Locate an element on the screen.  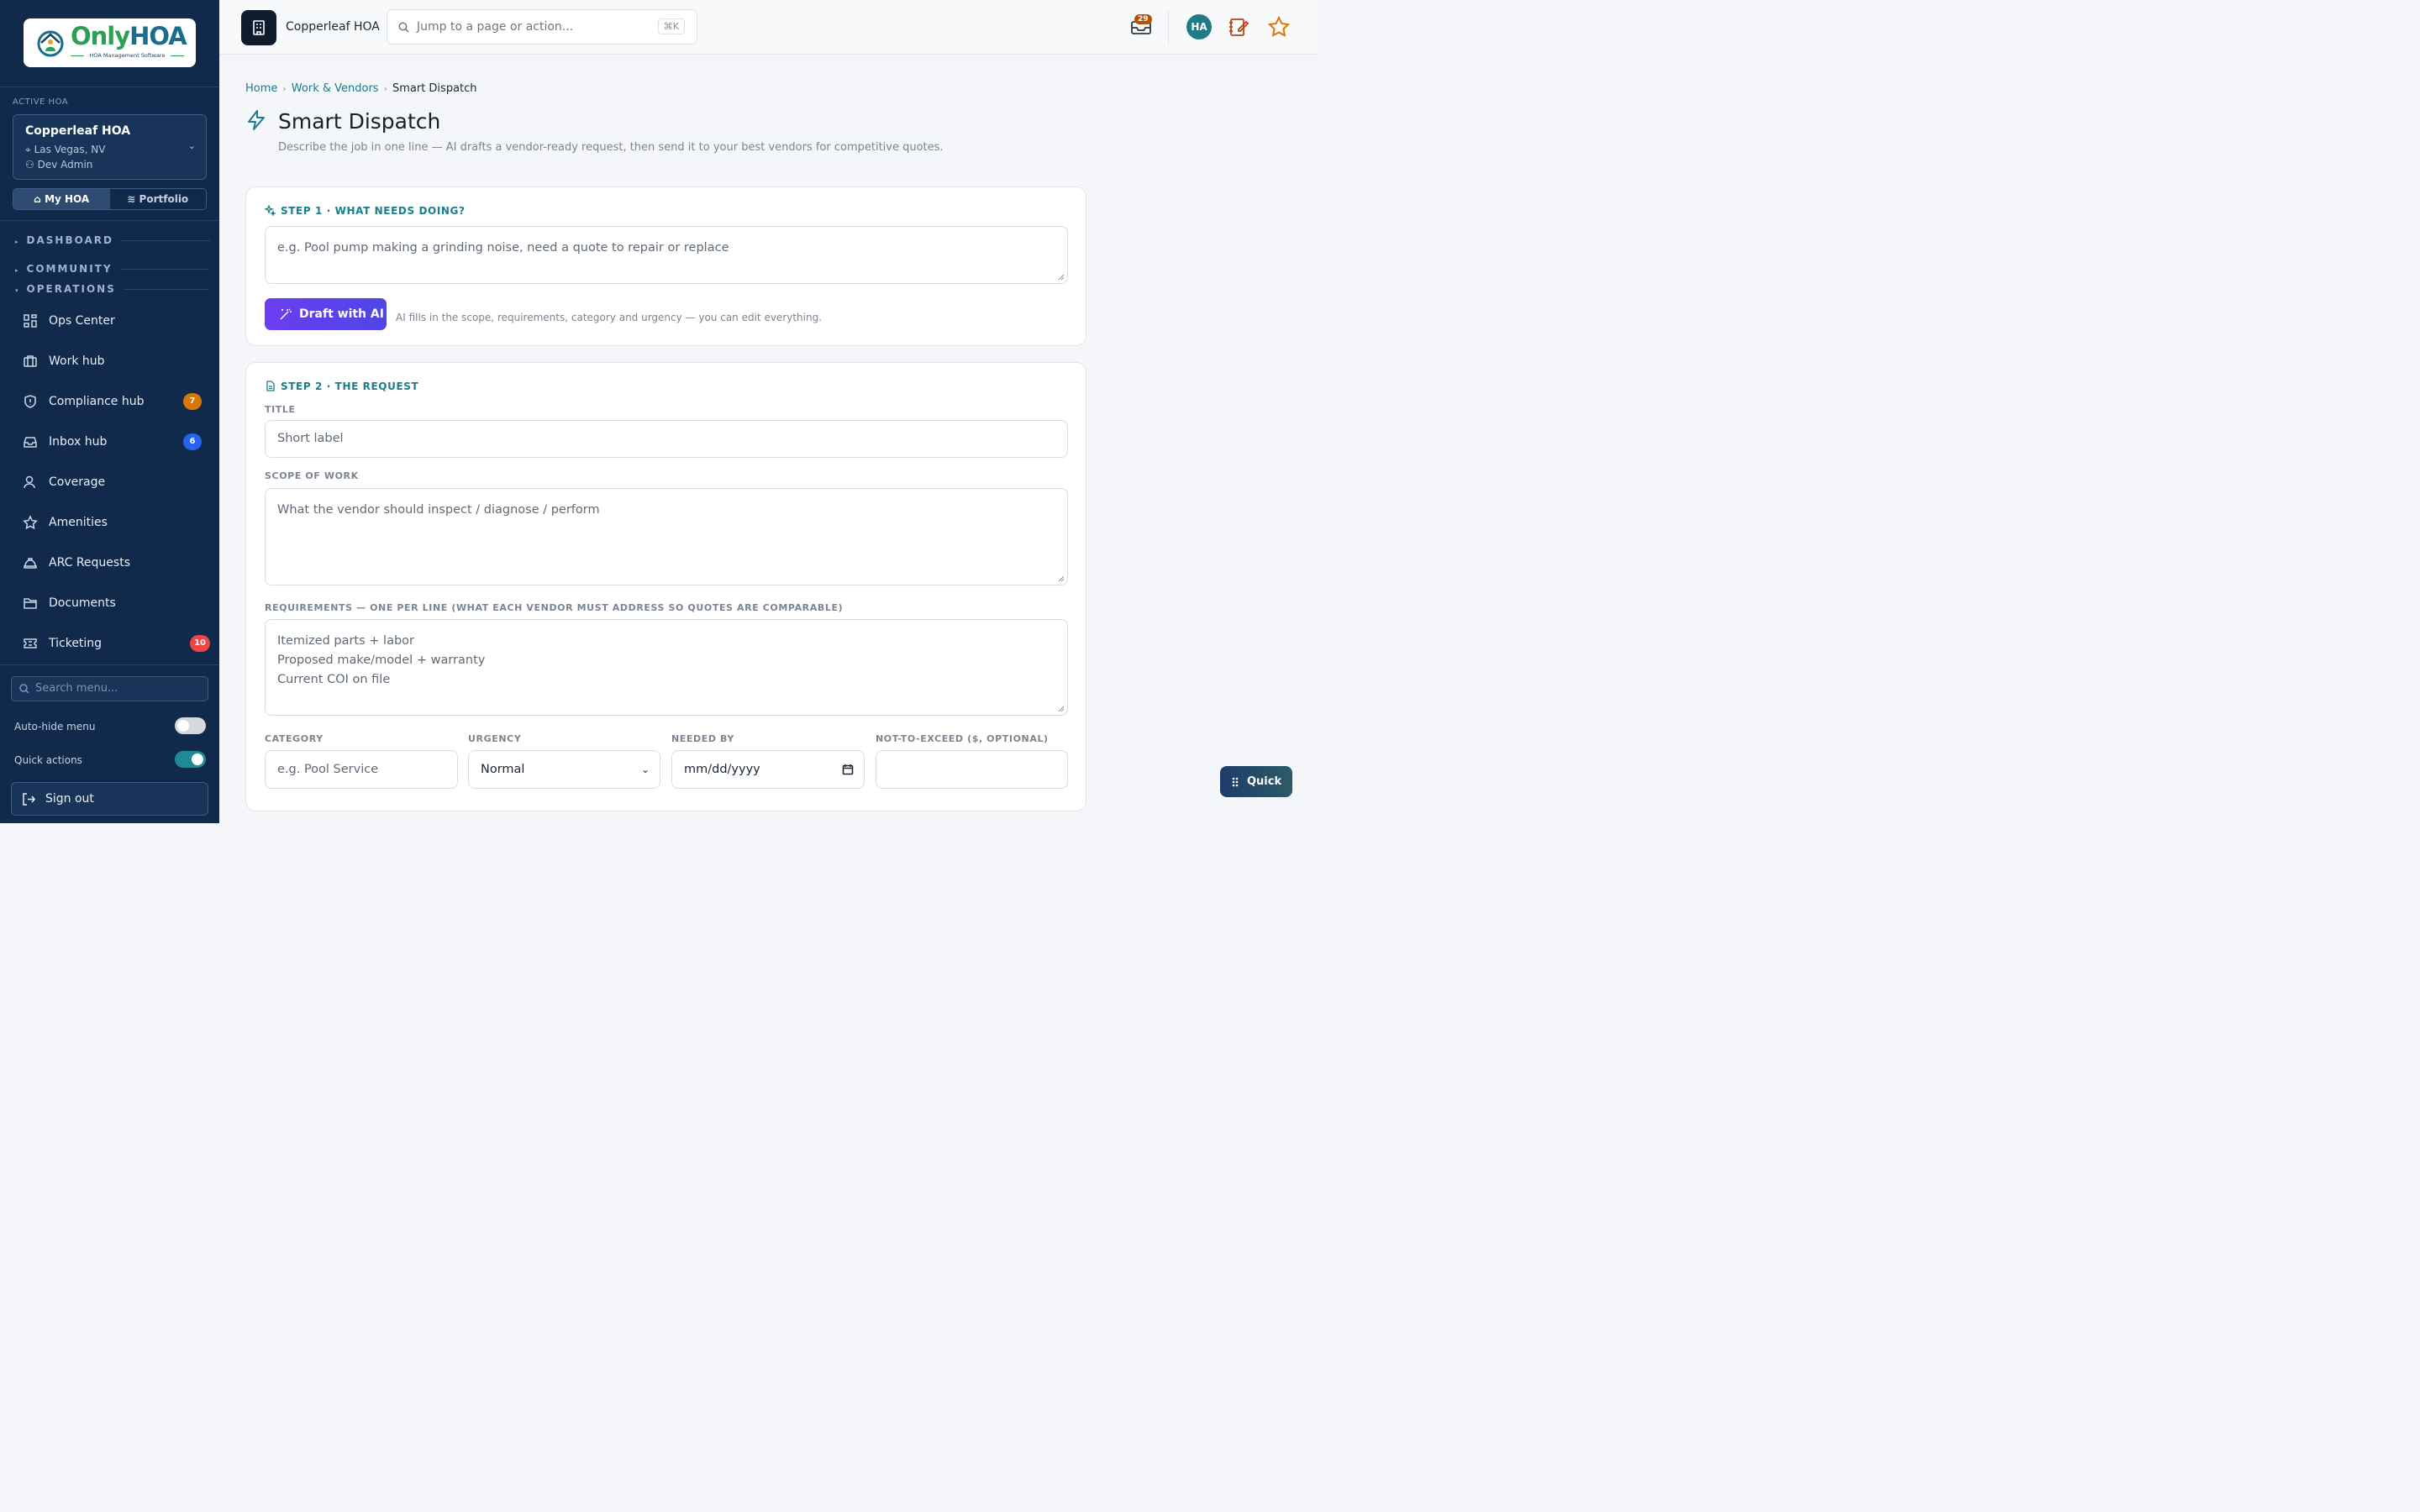
logo-text: OnlyHOA is located at coordinates (129, 36).